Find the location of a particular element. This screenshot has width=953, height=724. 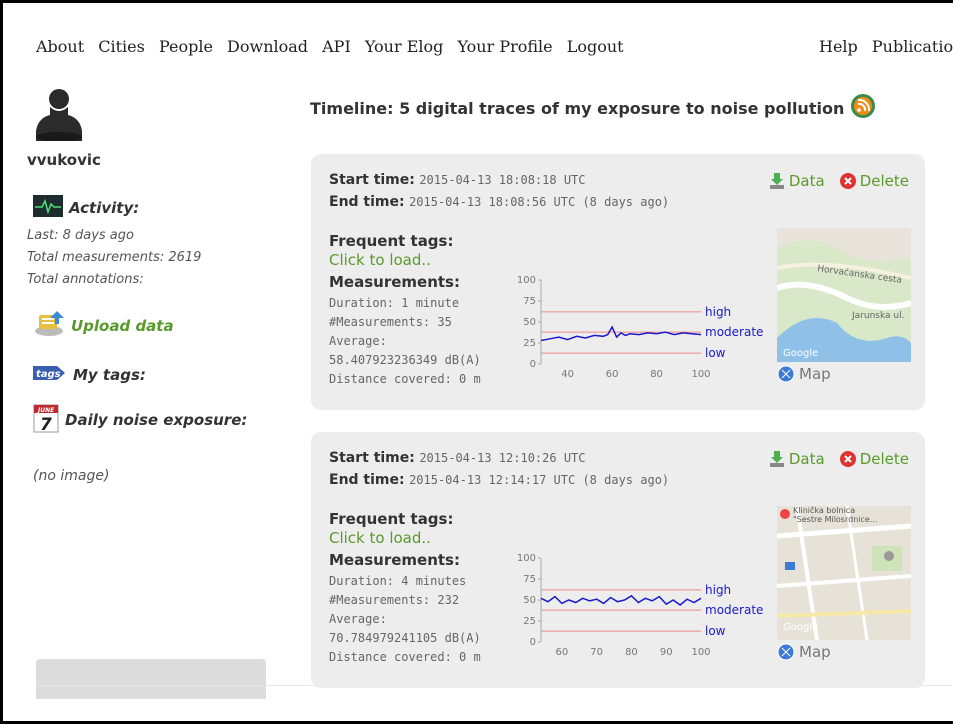

y-tick-label: 100 is located at coordinates (526, 558).